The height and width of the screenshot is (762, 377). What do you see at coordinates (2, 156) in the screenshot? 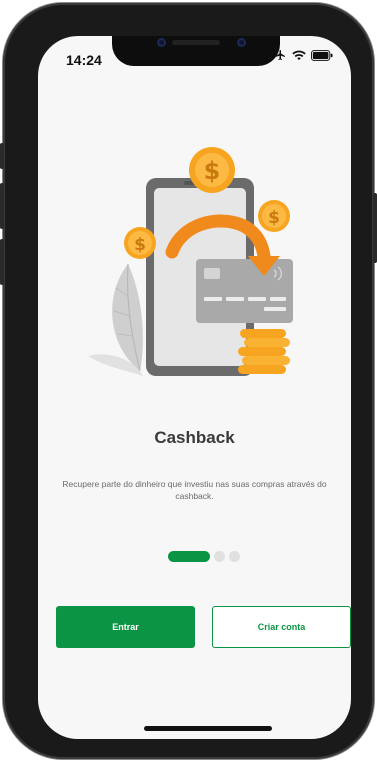
I see `mute-switch` at bounding box center [2, 156].